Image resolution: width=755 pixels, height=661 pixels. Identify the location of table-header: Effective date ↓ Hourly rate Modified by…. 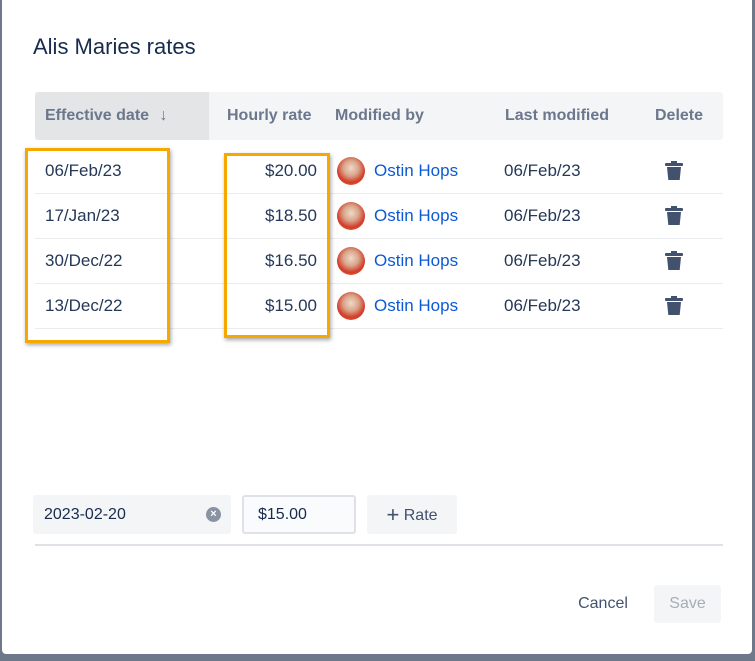
(379, 116).